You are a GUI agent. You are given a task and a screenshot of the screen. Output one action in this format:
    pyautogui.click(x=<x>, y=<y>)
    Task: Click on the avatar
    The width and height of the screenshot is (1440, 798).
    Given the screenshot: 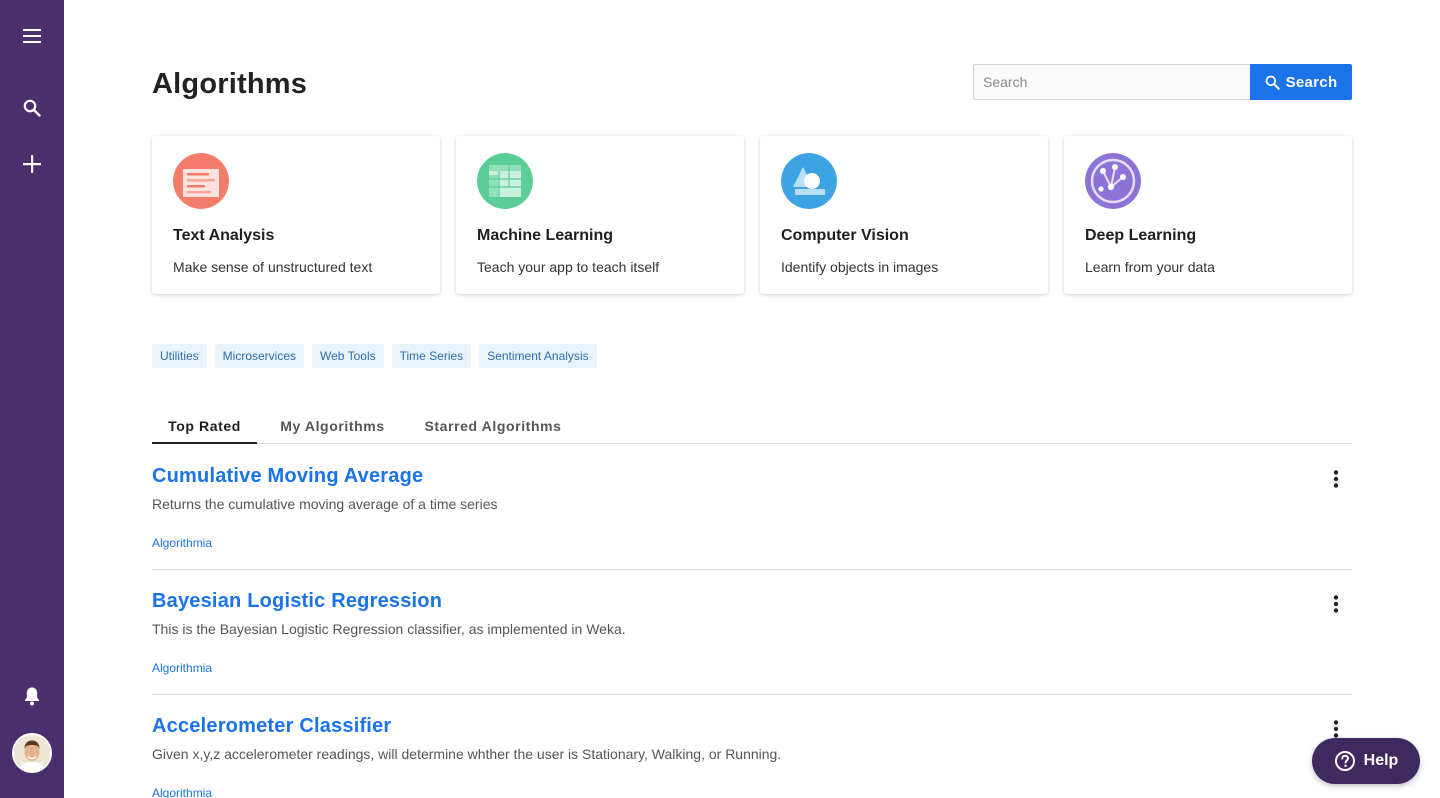 What is the action you would take?
    pyautogui.click(x=32, y=753)
    